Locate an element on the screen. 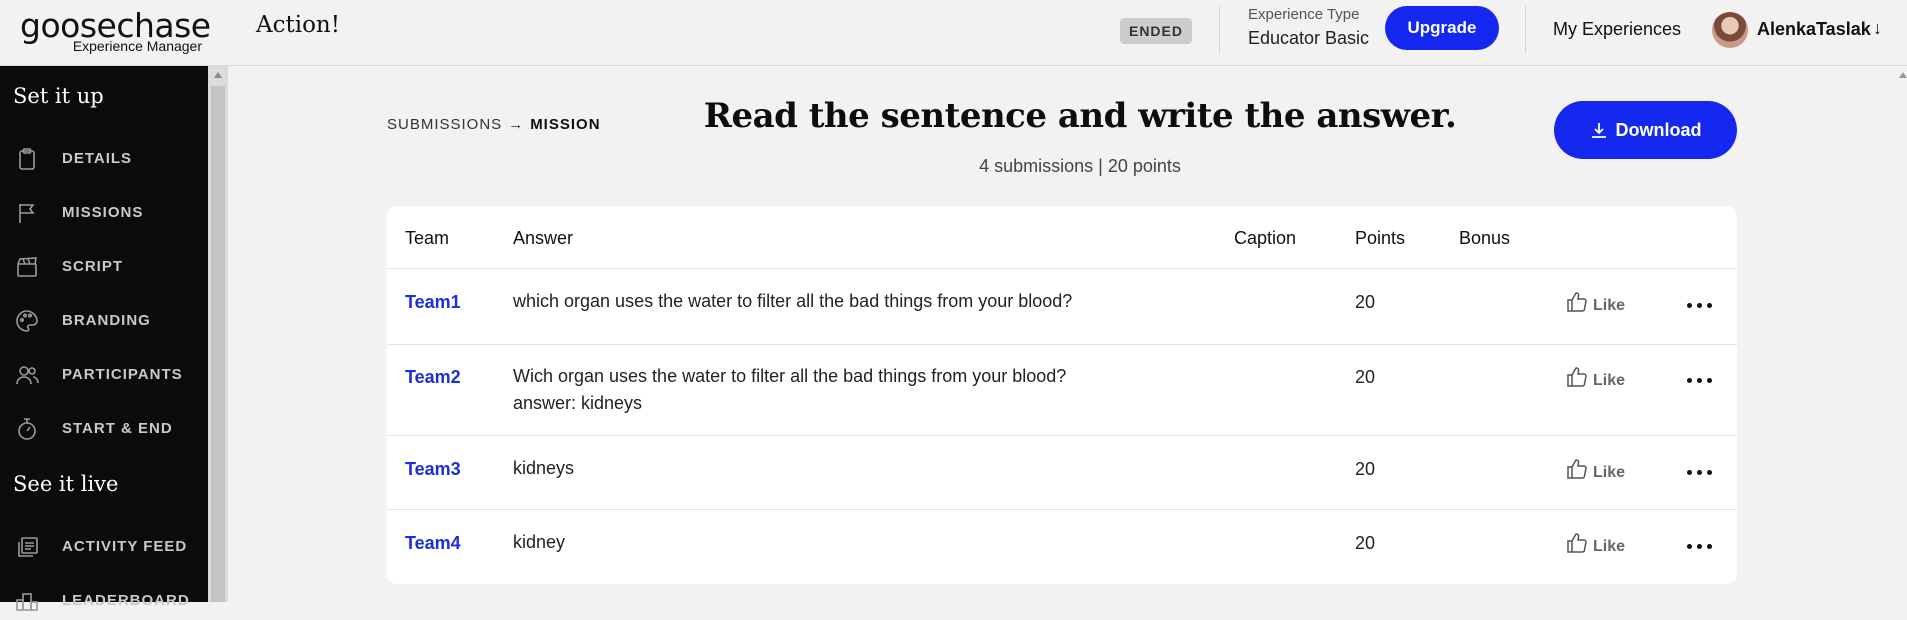 This screenshot has width=1907, height=620. podium-icon is located at coordinates (27, 601).